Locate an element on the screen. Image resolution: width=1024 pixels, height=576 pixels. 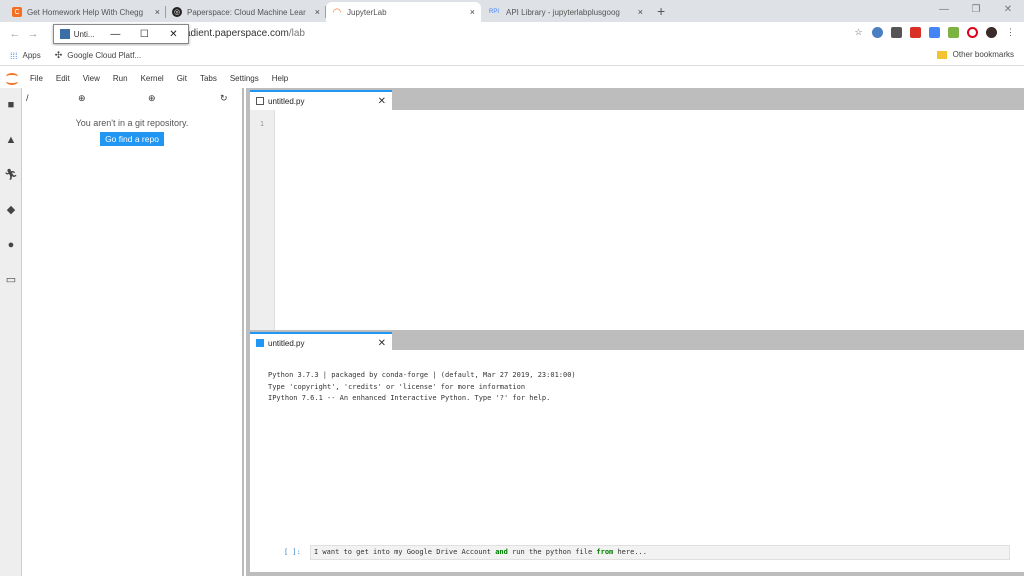
window-controls: — ❐ ✕ is located at coordinates (976, 10).